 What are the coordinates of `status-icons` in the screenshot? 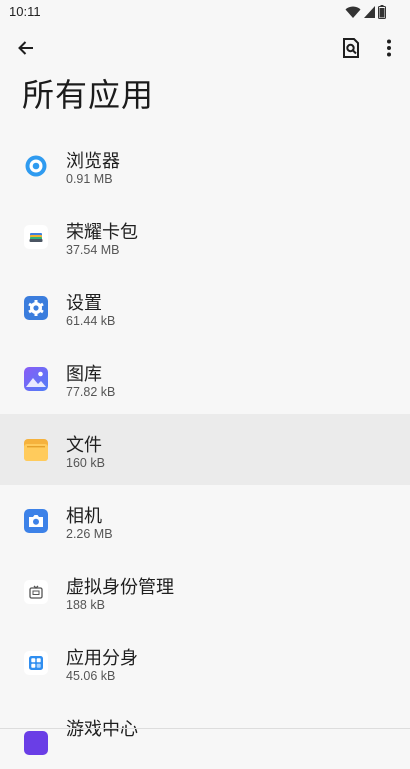 It's located at (365, 13).